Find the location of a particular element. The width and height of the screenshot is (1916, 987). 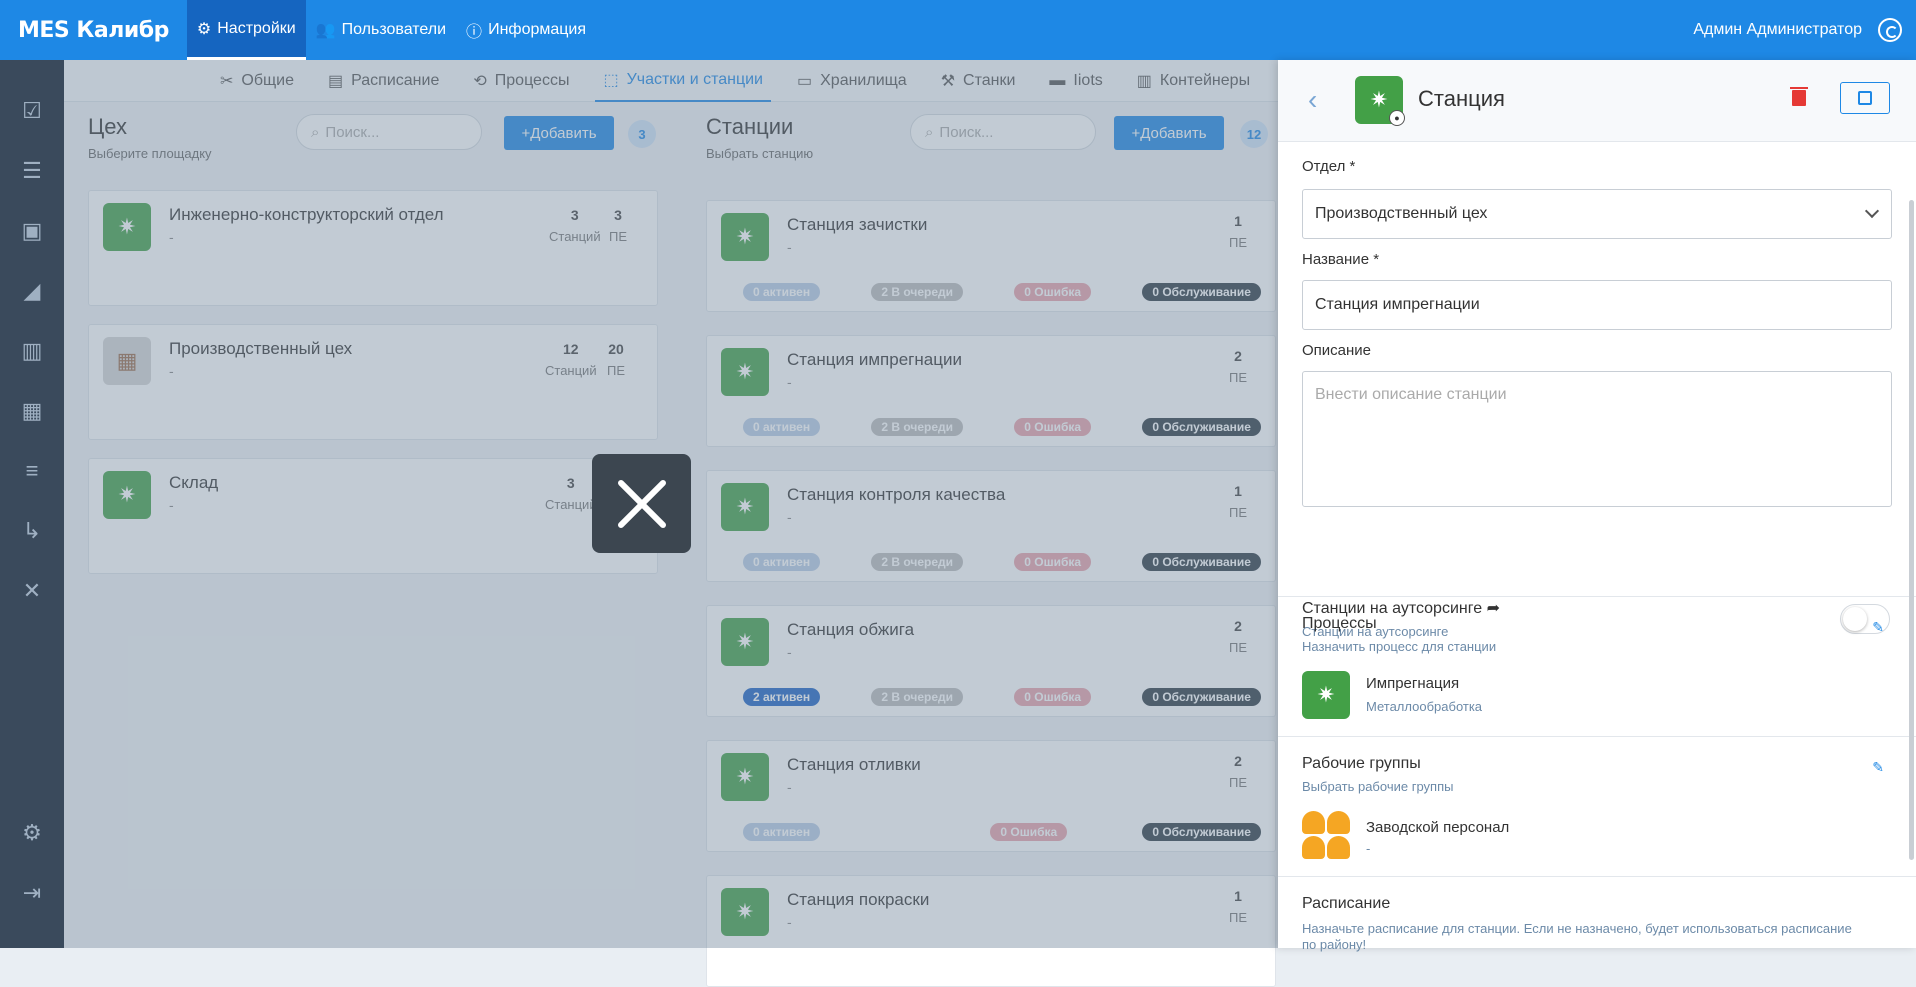

nav-users: 👥 Пользователи is located at coordinates (381, 30).